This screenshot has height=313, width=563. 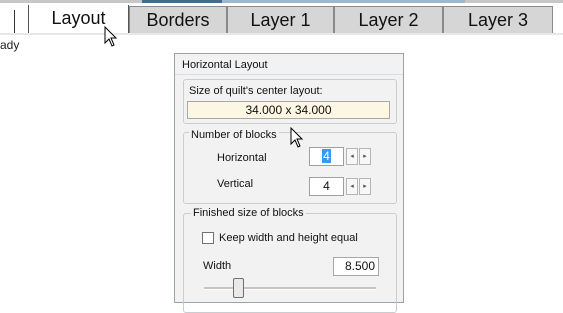 I want to click on vertical-label: Vertical, so click(x=235, y=184).